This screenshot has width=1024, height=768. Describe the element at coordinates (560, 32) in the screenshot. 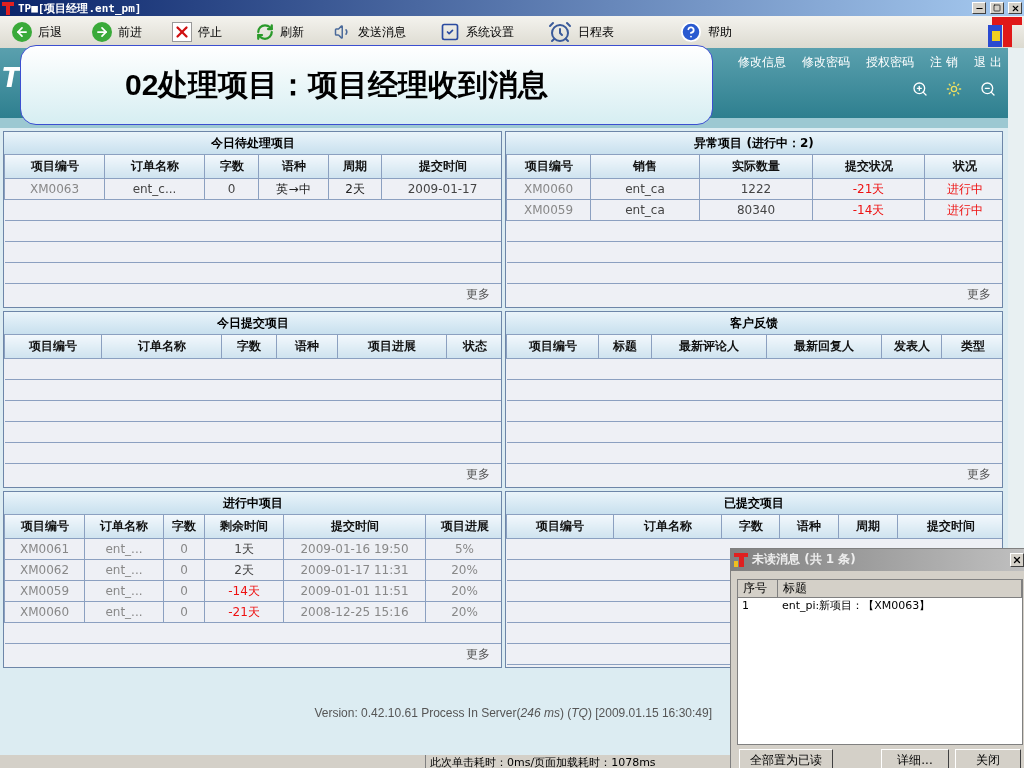

I see `clock-icon` at that location.